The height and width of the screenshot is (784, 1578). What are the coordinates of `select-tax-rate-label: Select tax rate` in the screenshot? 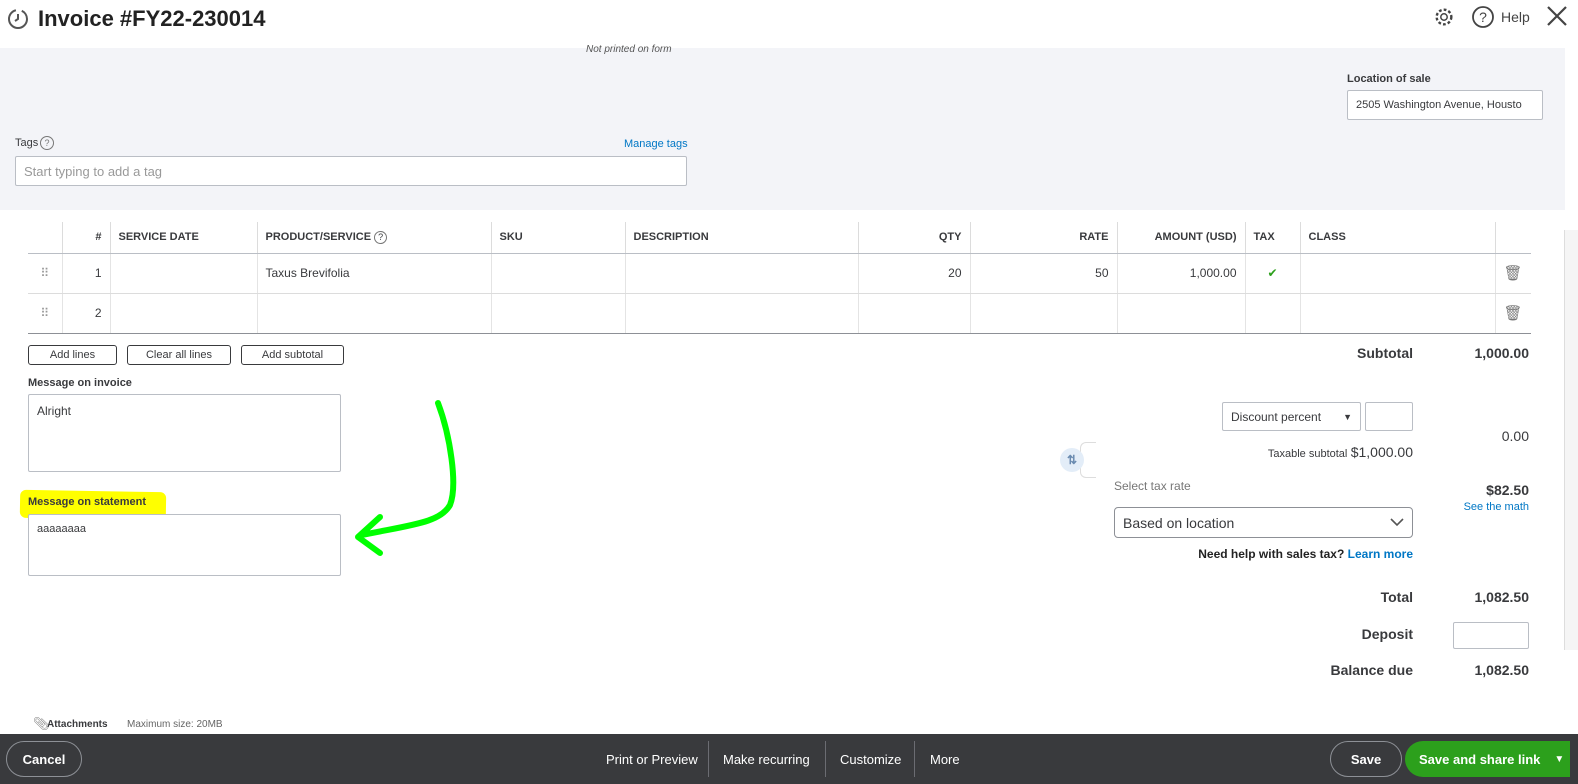 It's located at (1152, 486).